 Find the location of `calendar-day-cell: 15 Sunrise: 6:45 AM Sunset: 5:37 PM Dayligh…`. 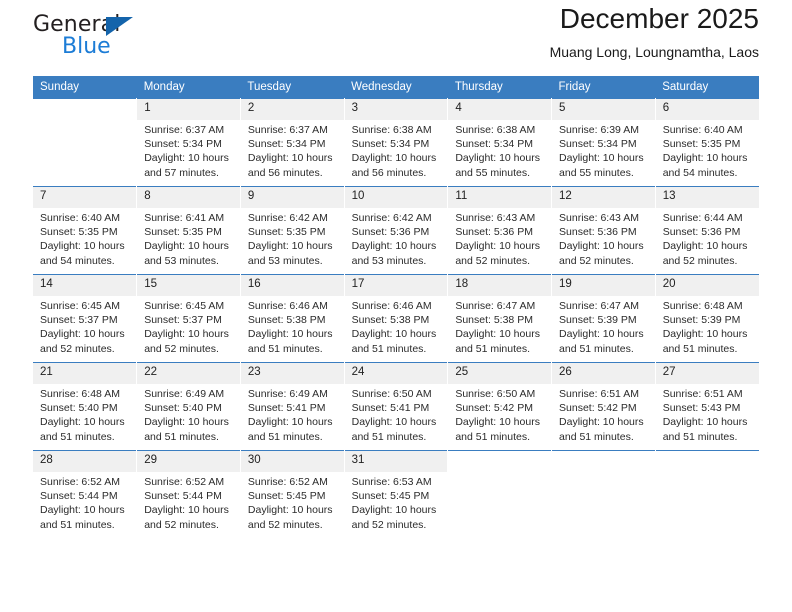

calendar-day-cell: 15 Sunrise: 6:45 AM Sunset: 5:37 PM Dayligh… is located at coordinates (188, 318).